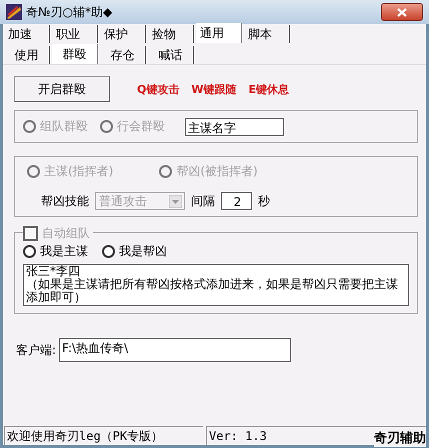 The image size is (429, 448). Describe the element at coordinates (236, 201) in the screenshot. I see `interval-field: 2` at that location.